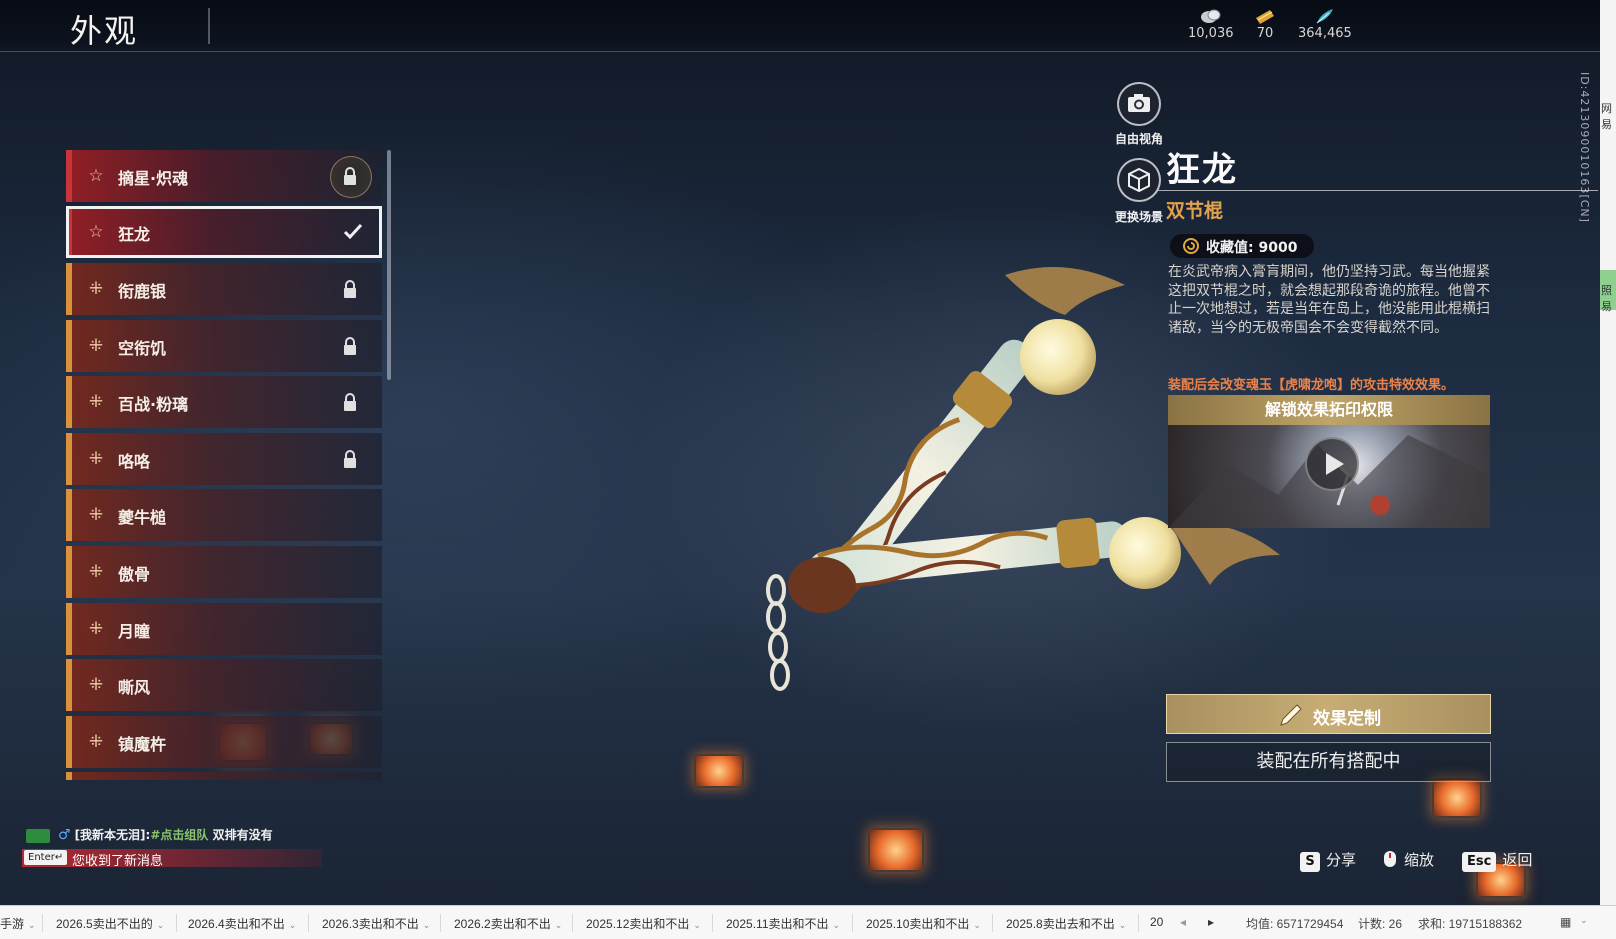 This screenshot has height=939, width=1616. I want to click on list-item: ⁜ 夔牛槌, so click(224, 515).